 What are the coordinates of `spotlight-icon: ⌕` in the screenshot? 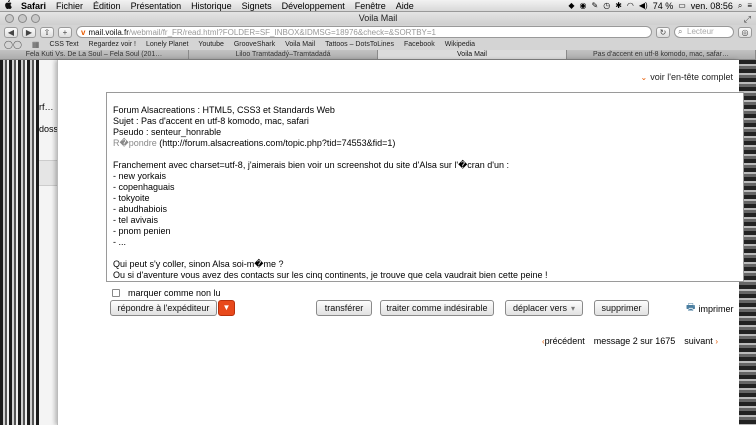 It's located at (740, 6).